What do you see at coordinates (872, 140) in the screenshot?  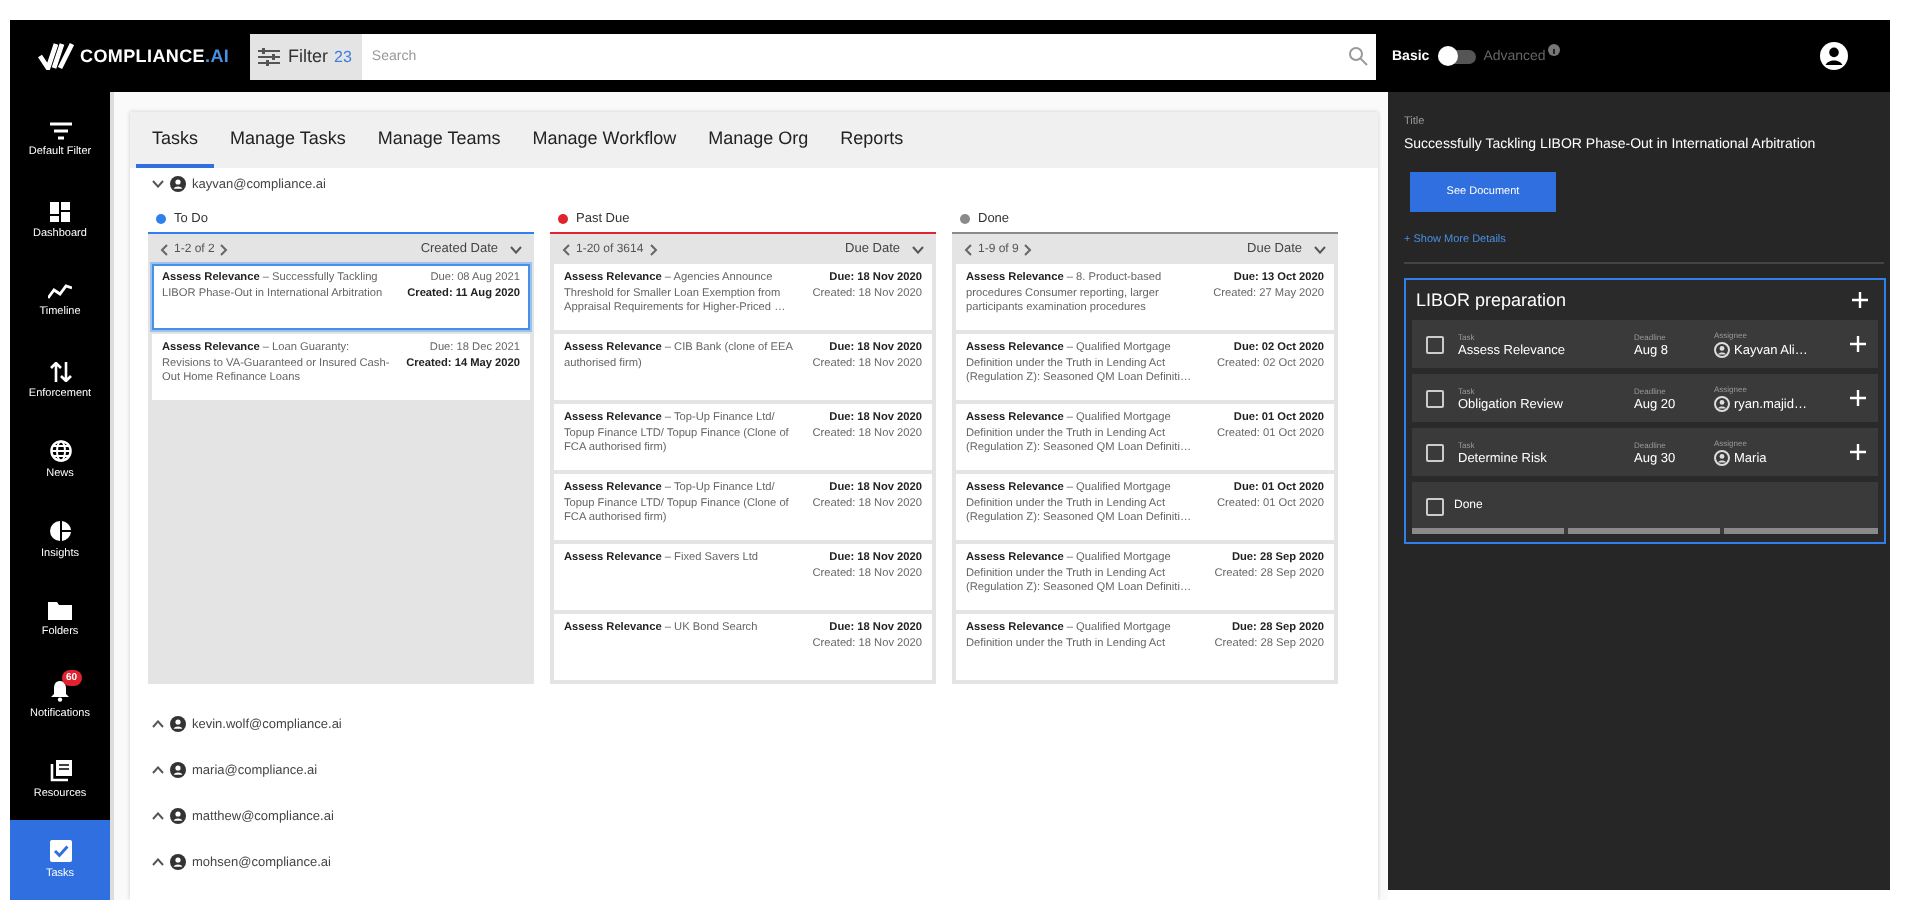 I see `tab: Reports` at bounding box center [872, 140].